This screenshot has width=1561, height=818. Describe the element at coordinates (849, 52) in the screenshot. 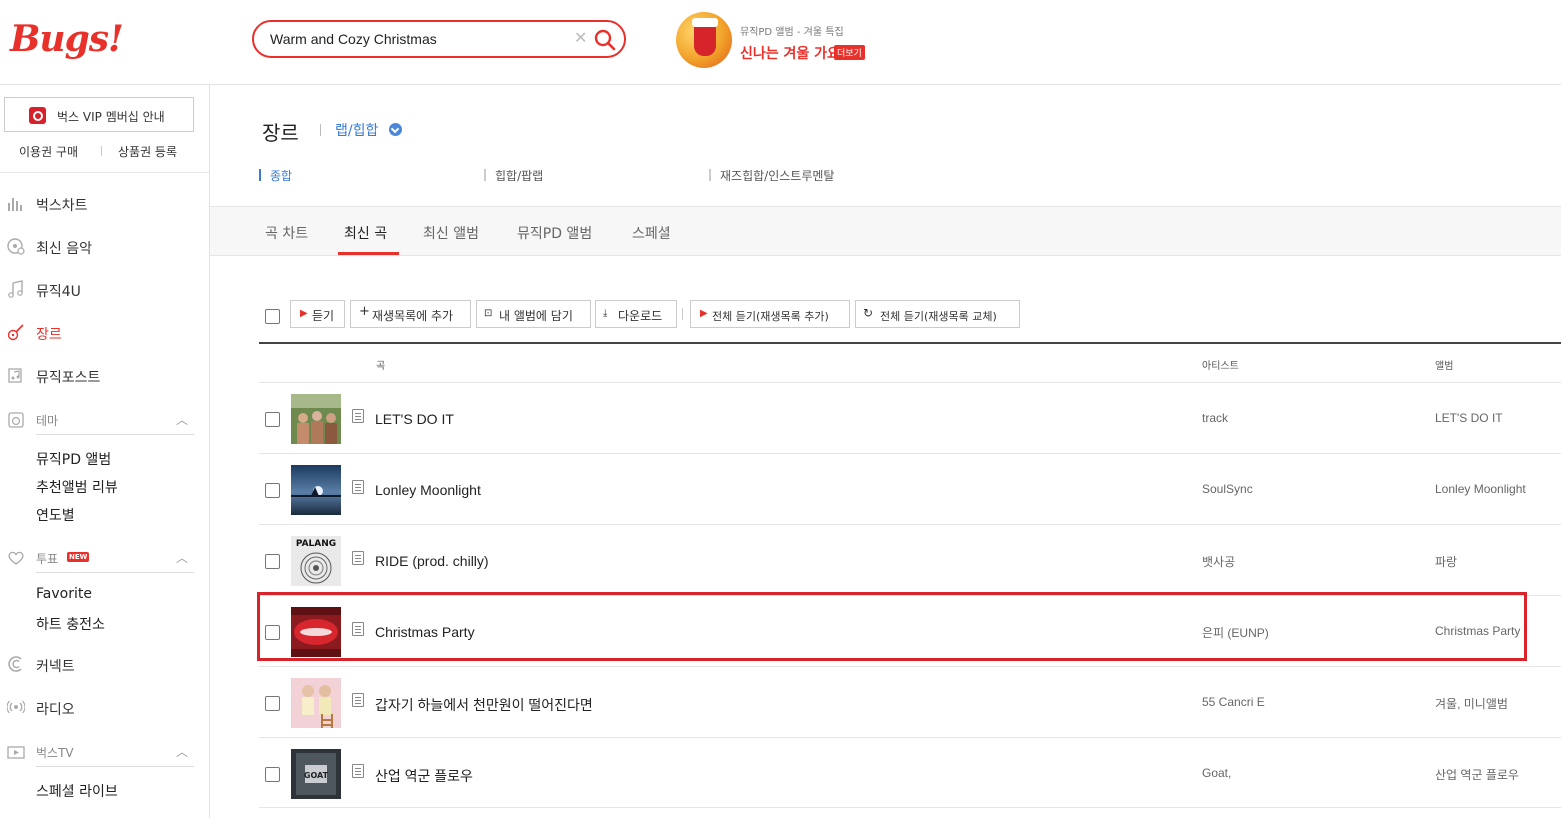

I see `promo-more-badge: 더보기` at that location.